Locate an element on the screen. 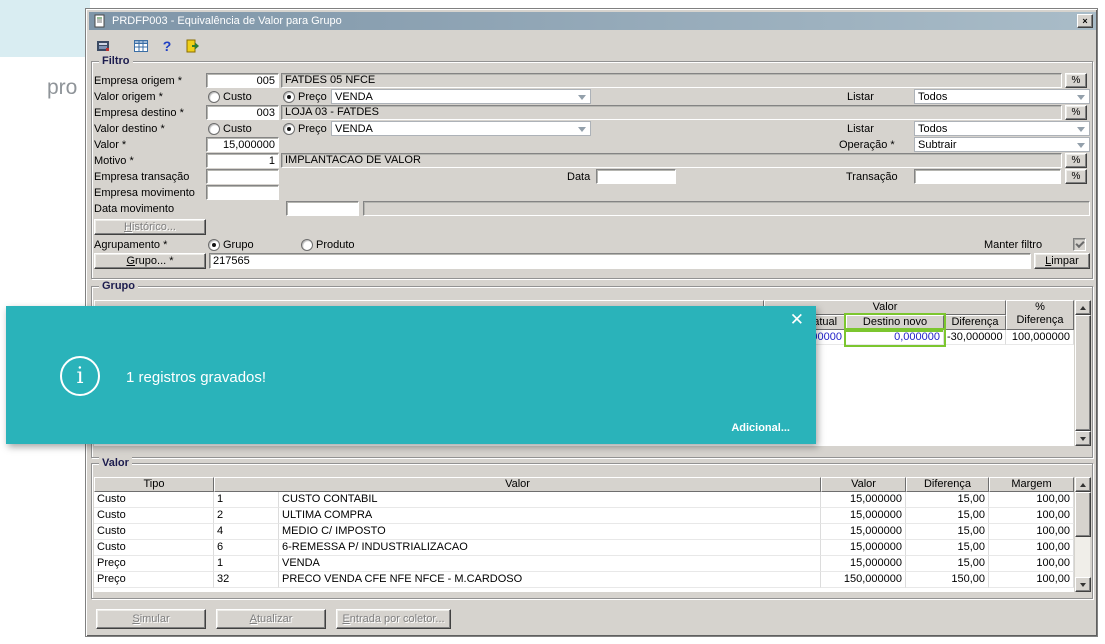 The height and width of the screenshot is (644, 1105). pct-line2: Diferença is located at coordinates (1040, 320).